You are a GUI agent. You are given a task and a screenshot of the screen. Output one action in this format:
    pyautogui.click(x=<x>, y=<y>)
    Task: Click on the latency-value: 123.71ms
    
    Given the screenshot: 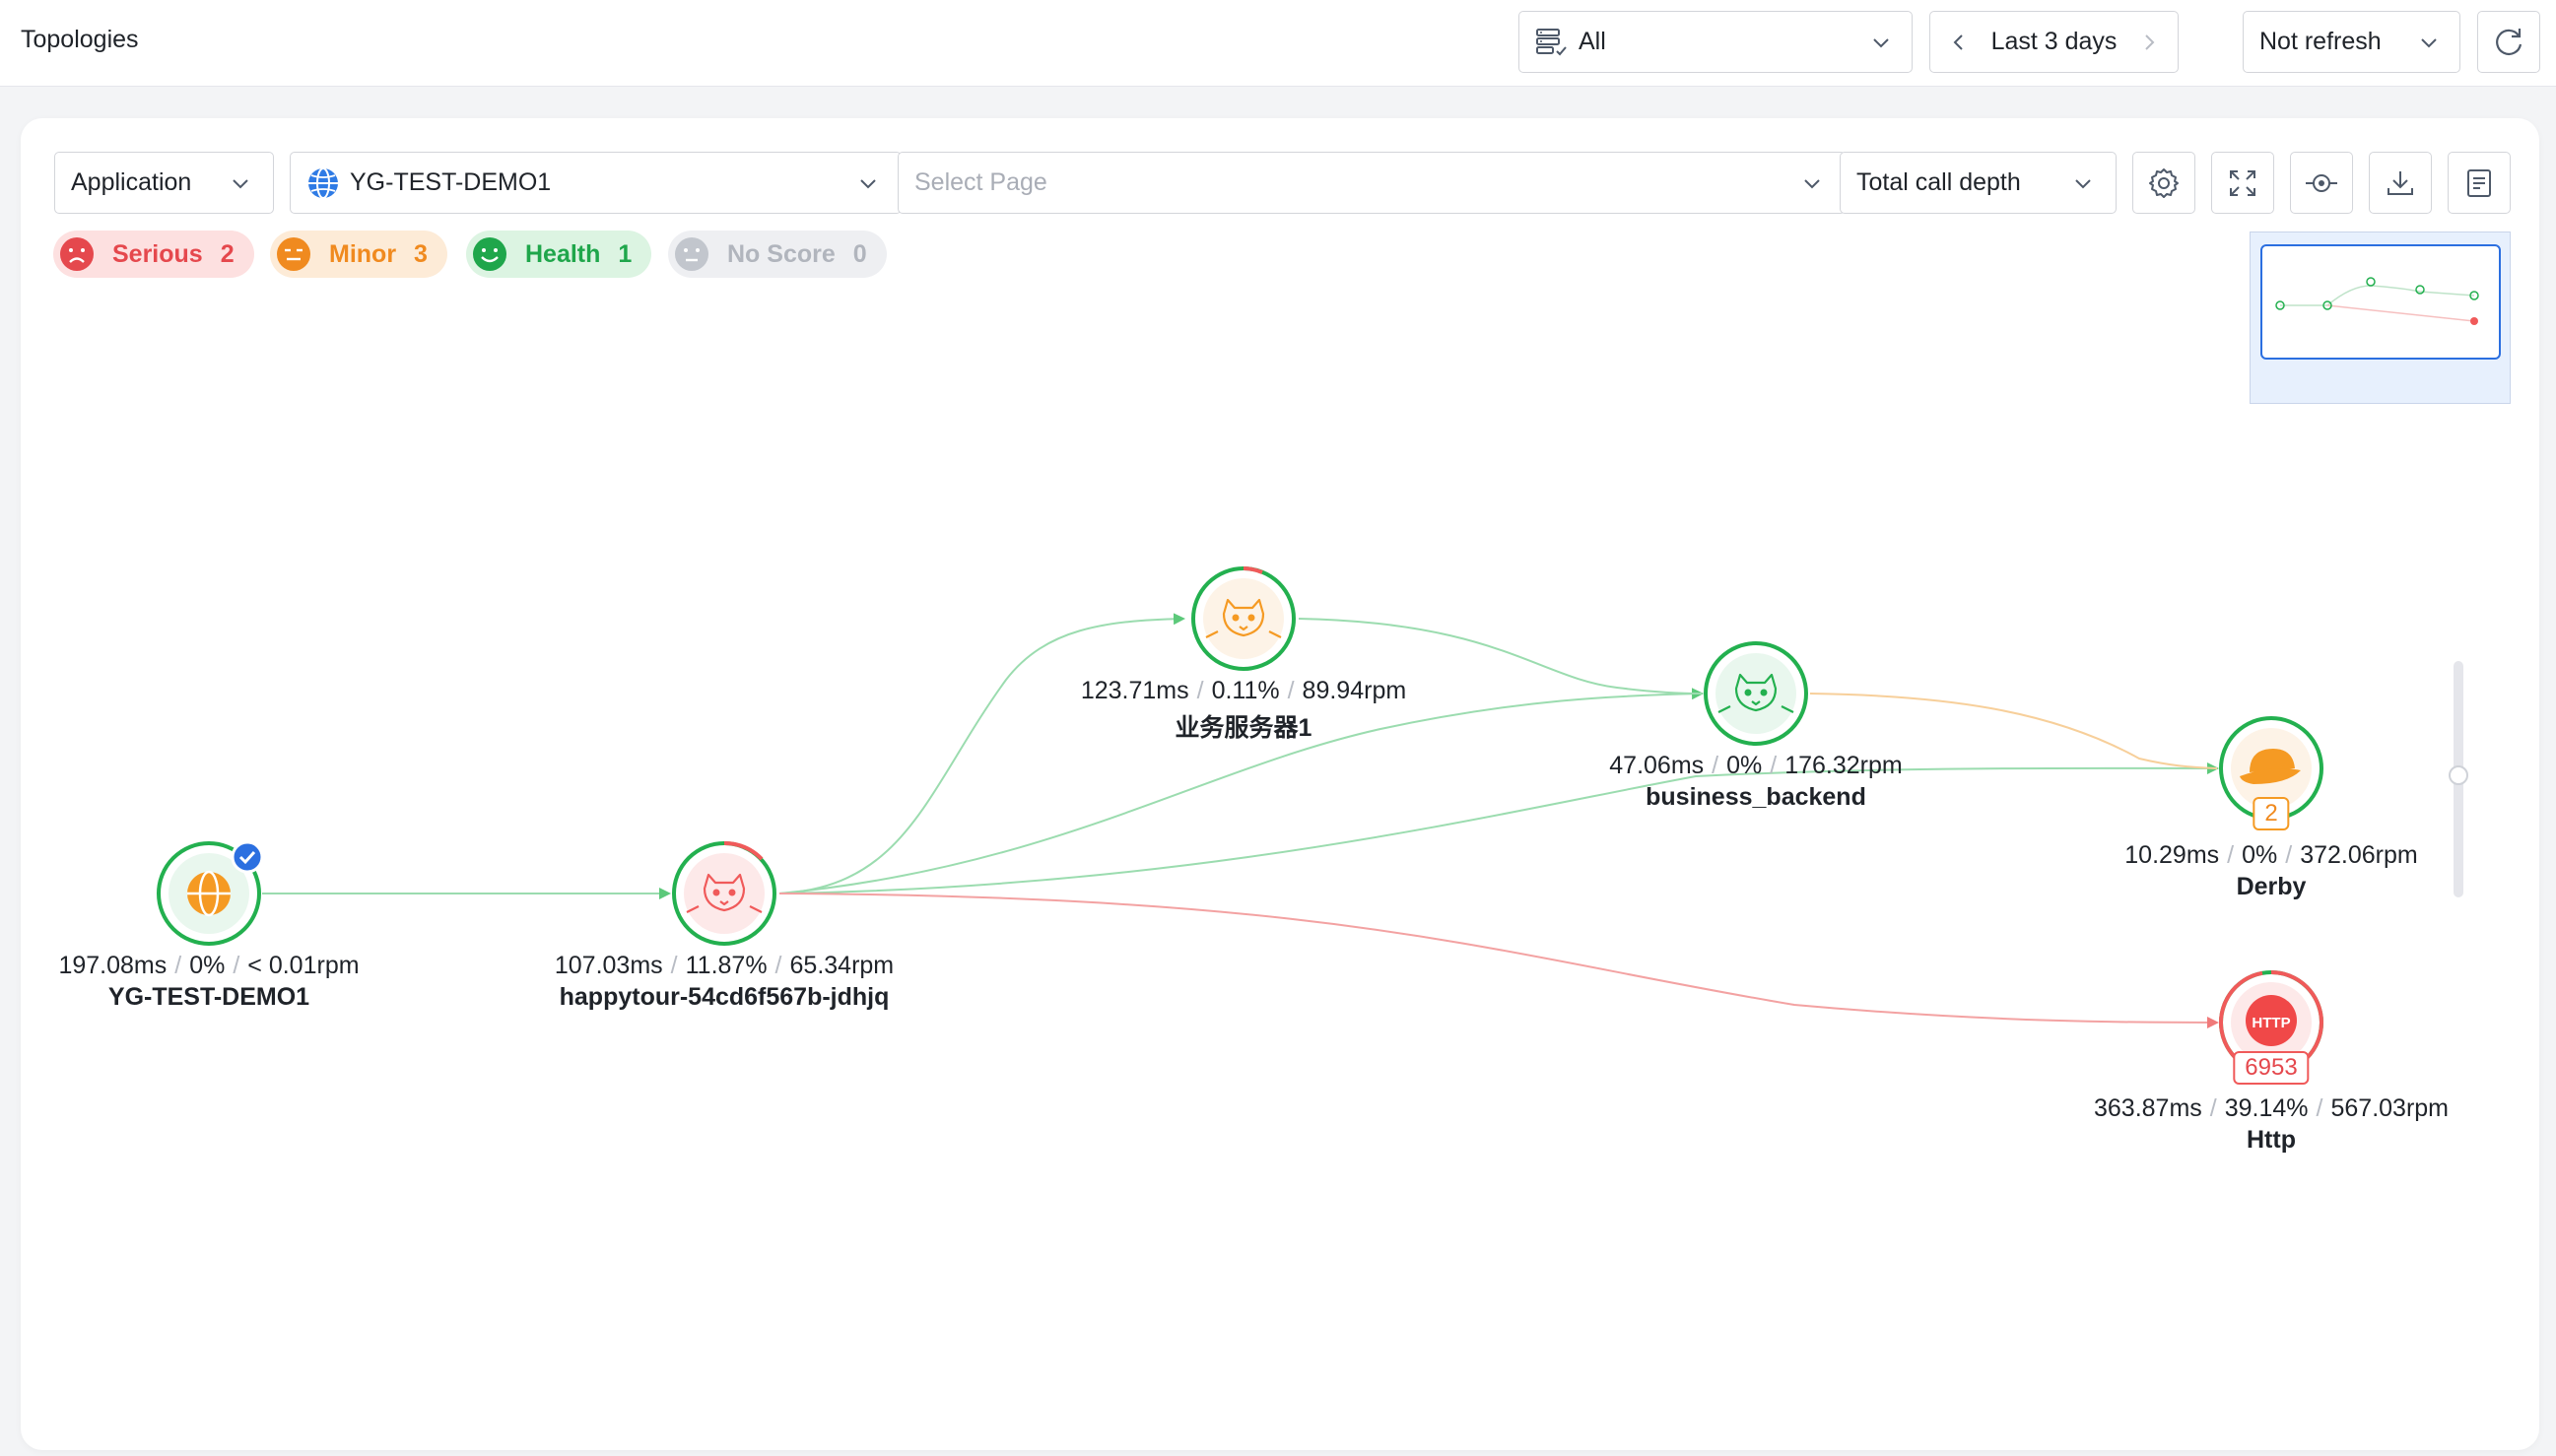 What is the action you would take?
    pyautogui.click(x=1134, y=690)
    